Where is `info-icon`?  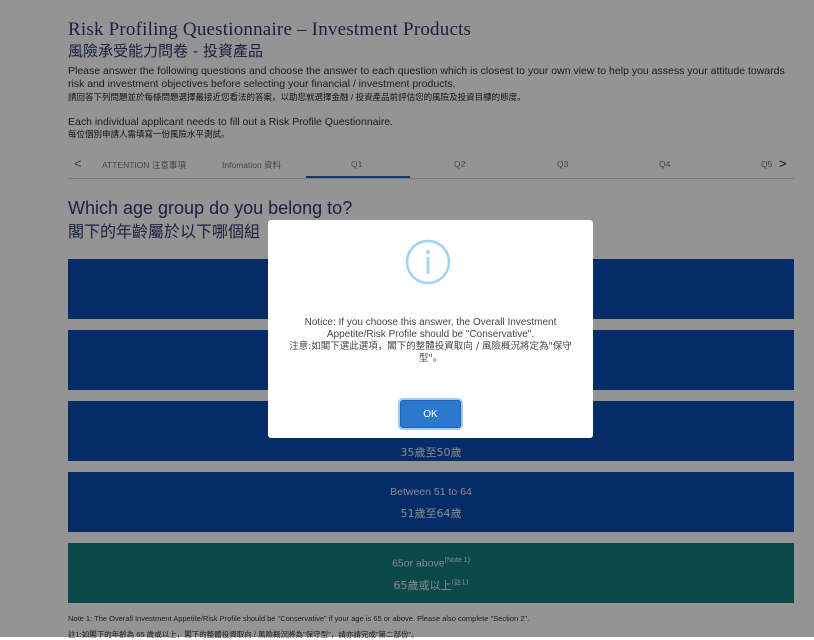
info-icon is located at coordinates (428, 262).